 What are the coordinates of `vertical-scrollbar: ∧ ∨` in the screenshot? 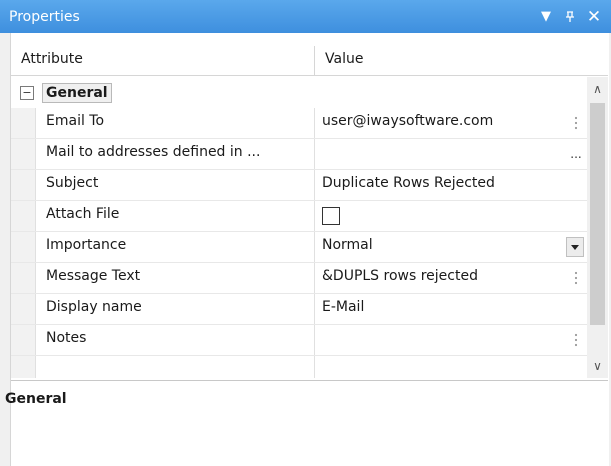 It's located at (597, 227).